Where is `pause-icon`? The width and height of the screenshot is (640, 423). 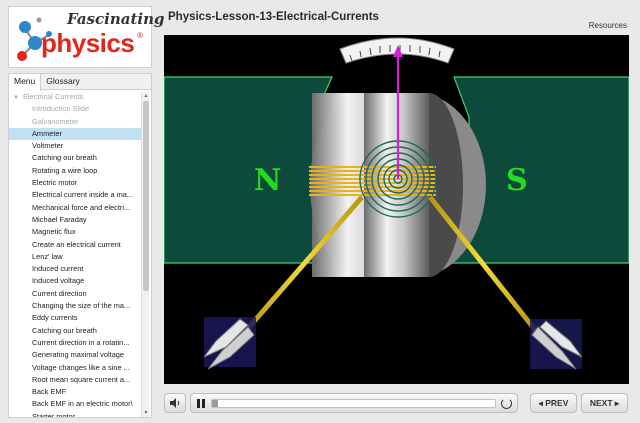
pause-icon is located at coordinates (201, 403).